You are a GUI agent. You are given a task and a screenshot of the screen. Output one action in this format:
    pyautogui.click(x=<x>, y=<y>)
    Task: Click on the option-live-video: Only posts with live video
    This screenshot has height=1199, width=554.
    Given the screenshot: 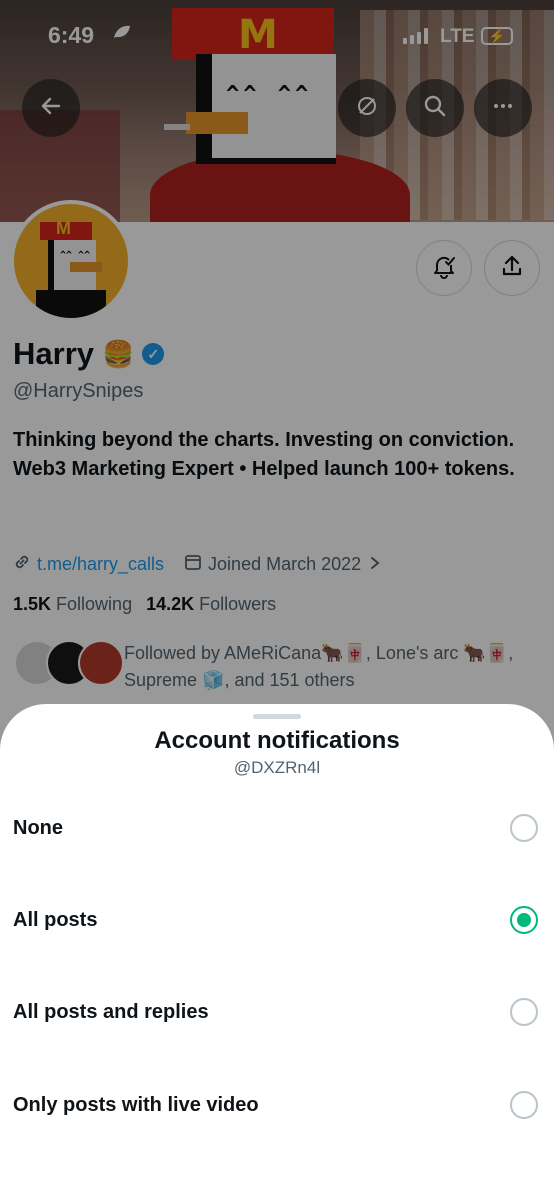 What is the action you would take?
    pyautogui.click(x=277, y=1105)
    